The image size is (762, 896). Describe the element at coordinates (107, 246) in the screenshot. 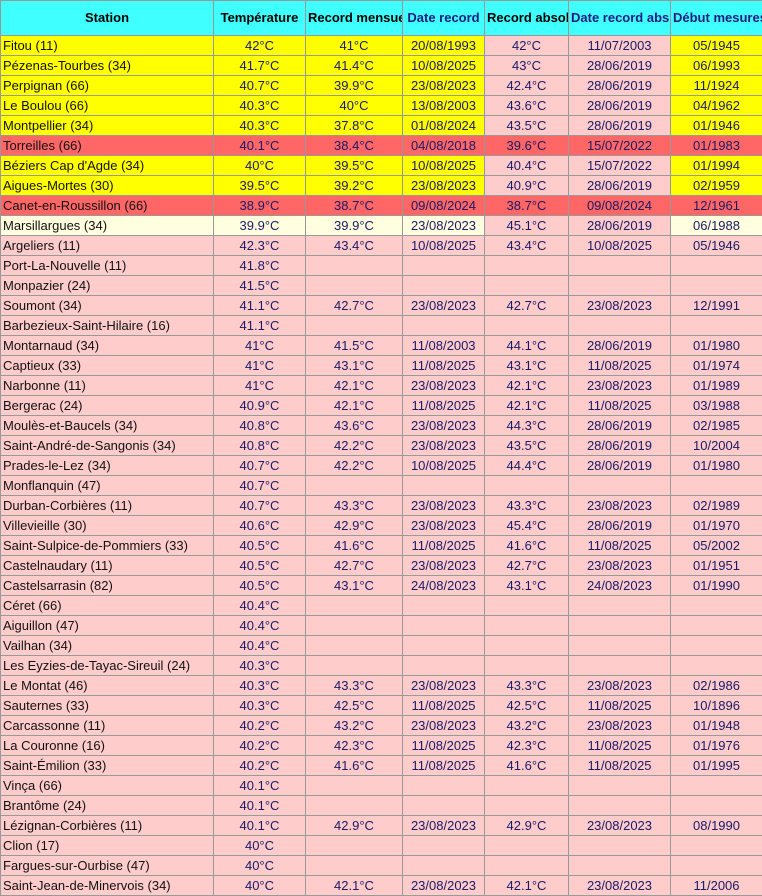

I see `cell-station: Argeliers (11)` at that location.